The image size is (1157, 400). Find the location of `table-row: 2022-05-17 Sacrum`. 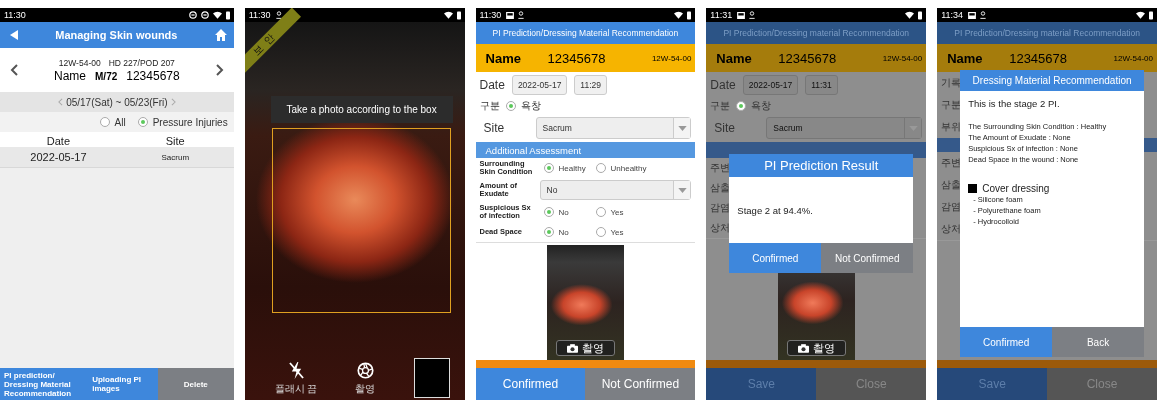

table-row: 2022-05-17 Sacrum is located at coordinates (117, 157).